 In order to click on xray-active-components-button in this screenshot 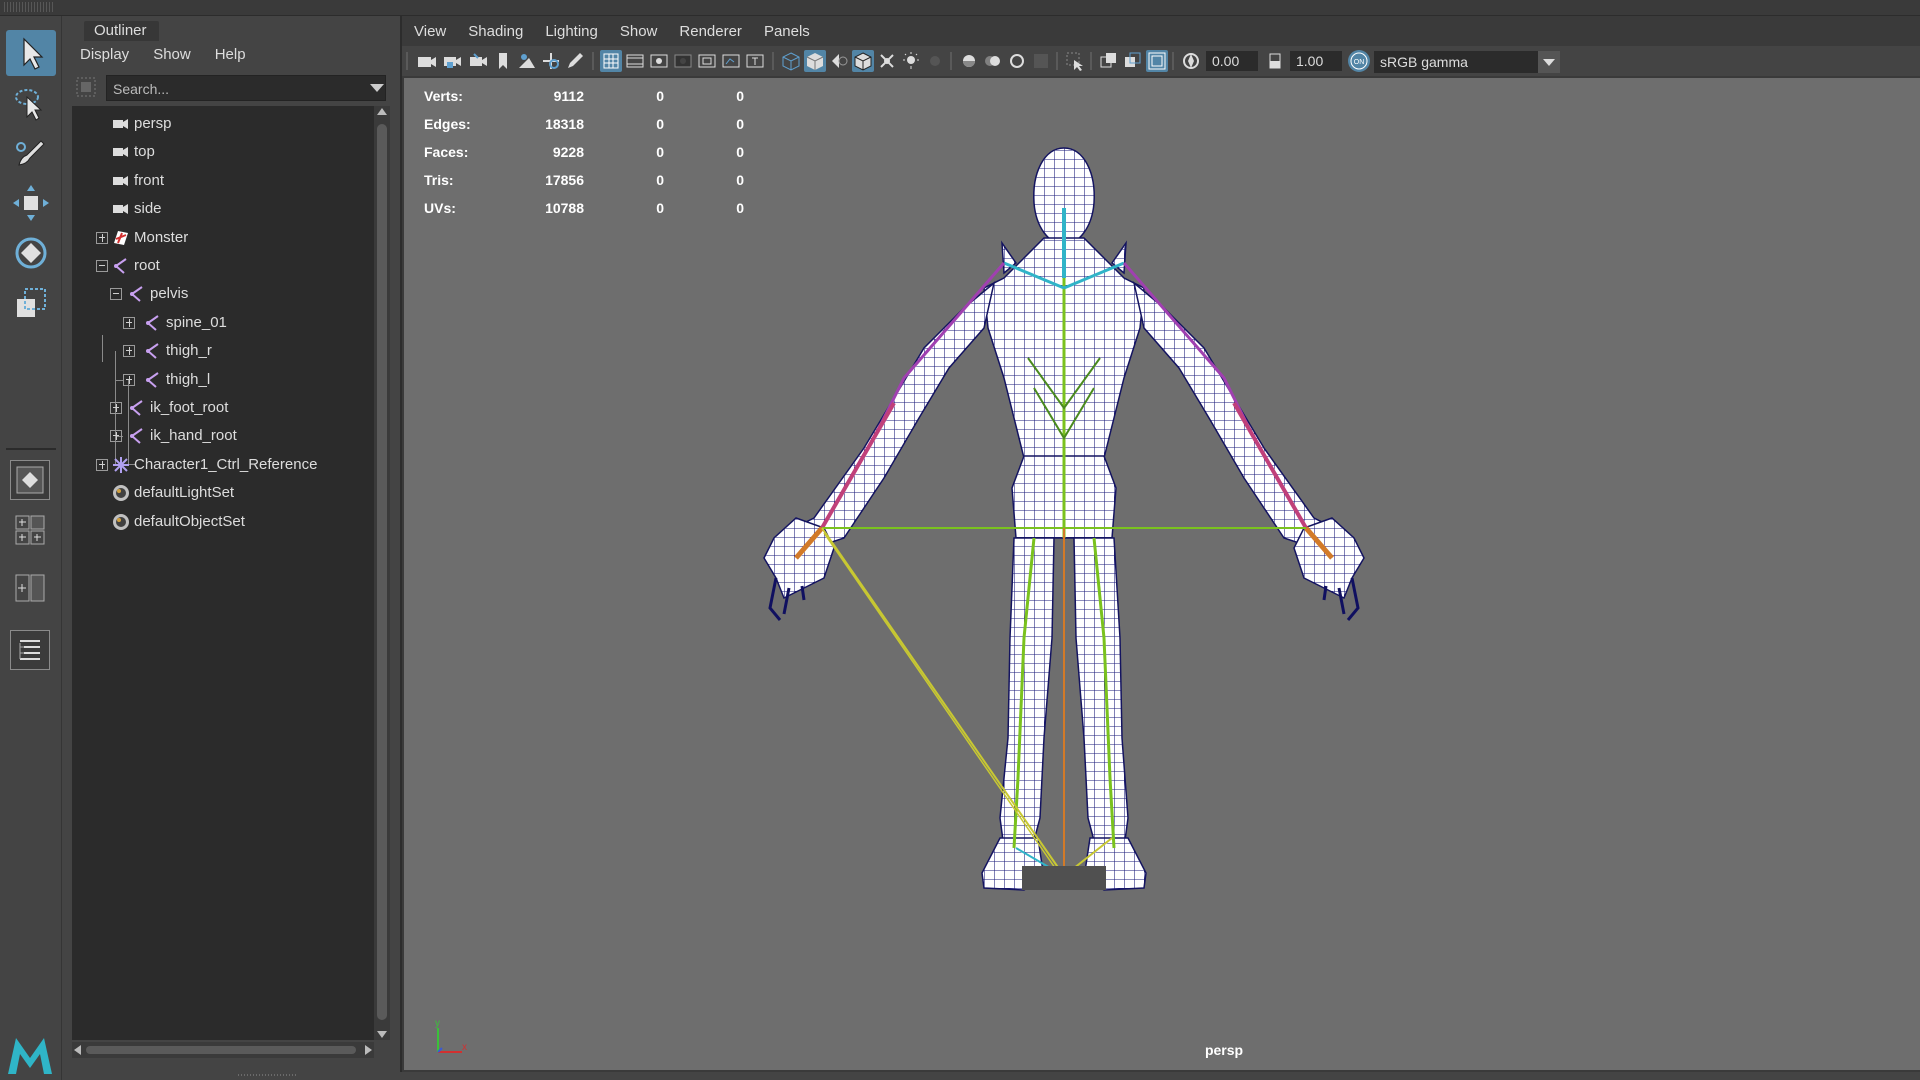, I will do `click(1133, 61)`.